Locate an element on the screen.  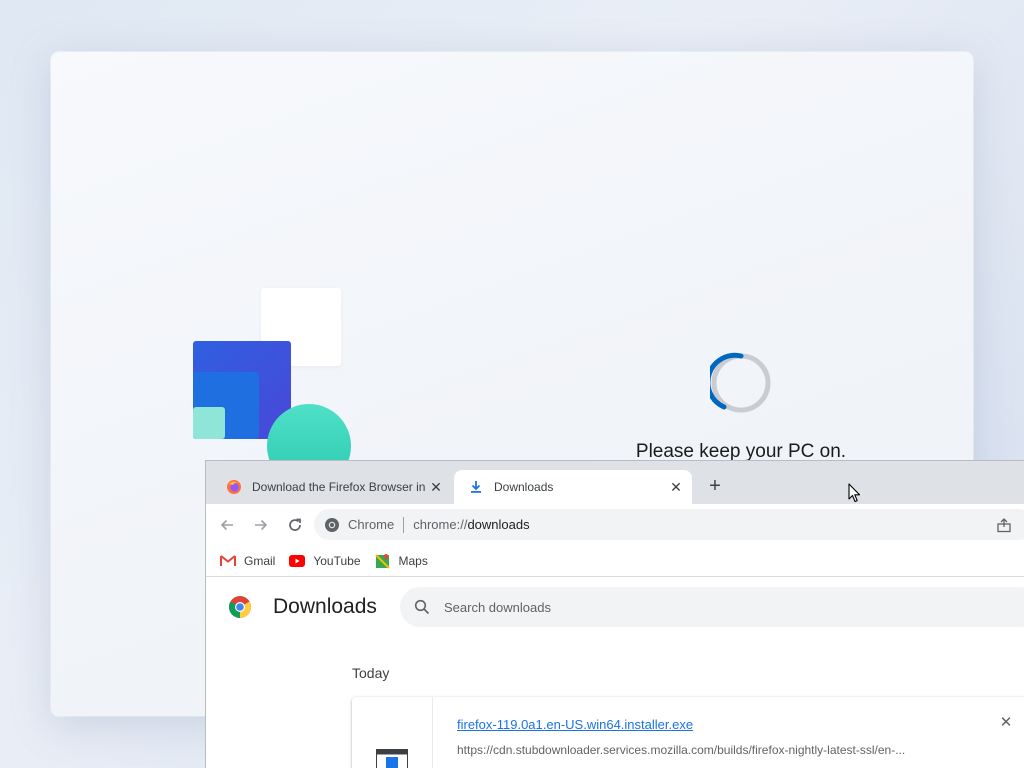
bookmark-youtube: YouTube is located at coordinates (325, 560).